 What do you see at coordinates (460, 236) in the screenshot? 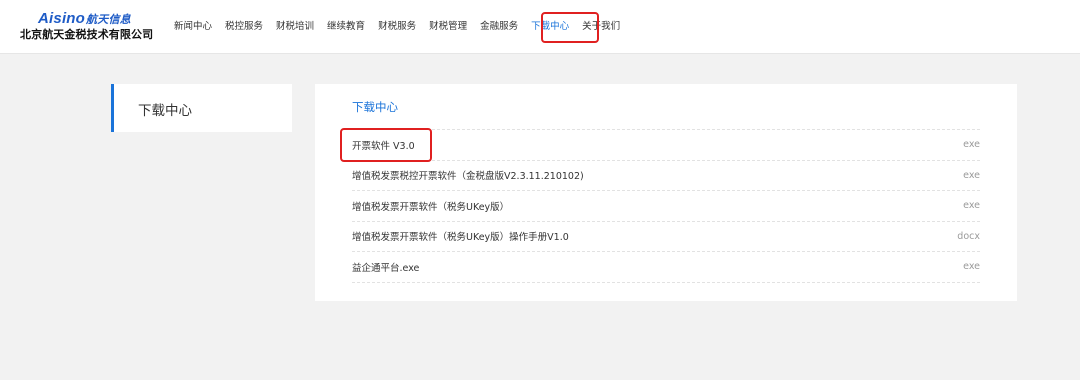
I see `download-name: 增值税发票开票软件（税务UKey版）操作手册V1.0` at bounding box center [460, 236].